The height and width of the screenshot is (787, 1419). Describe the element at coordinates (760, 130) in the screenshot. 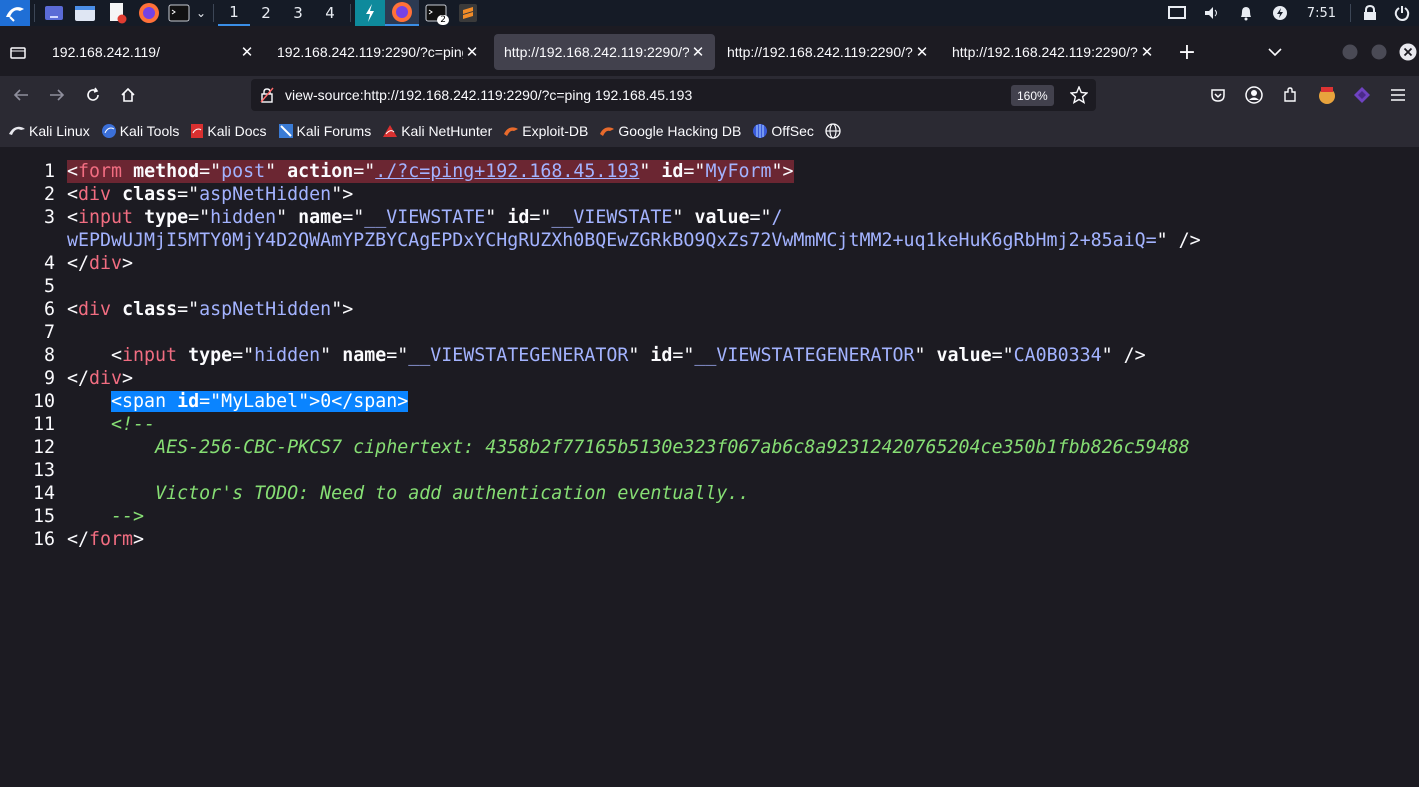

I see `offsec-icon` at that location.